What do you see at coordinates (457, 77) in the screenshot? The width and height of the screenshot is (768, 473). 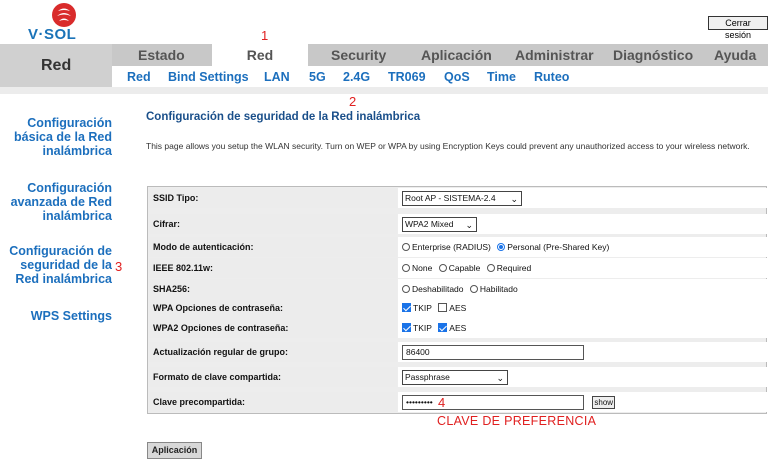 I see `subtab-qos: QoS` at bounding box center [457, 77].